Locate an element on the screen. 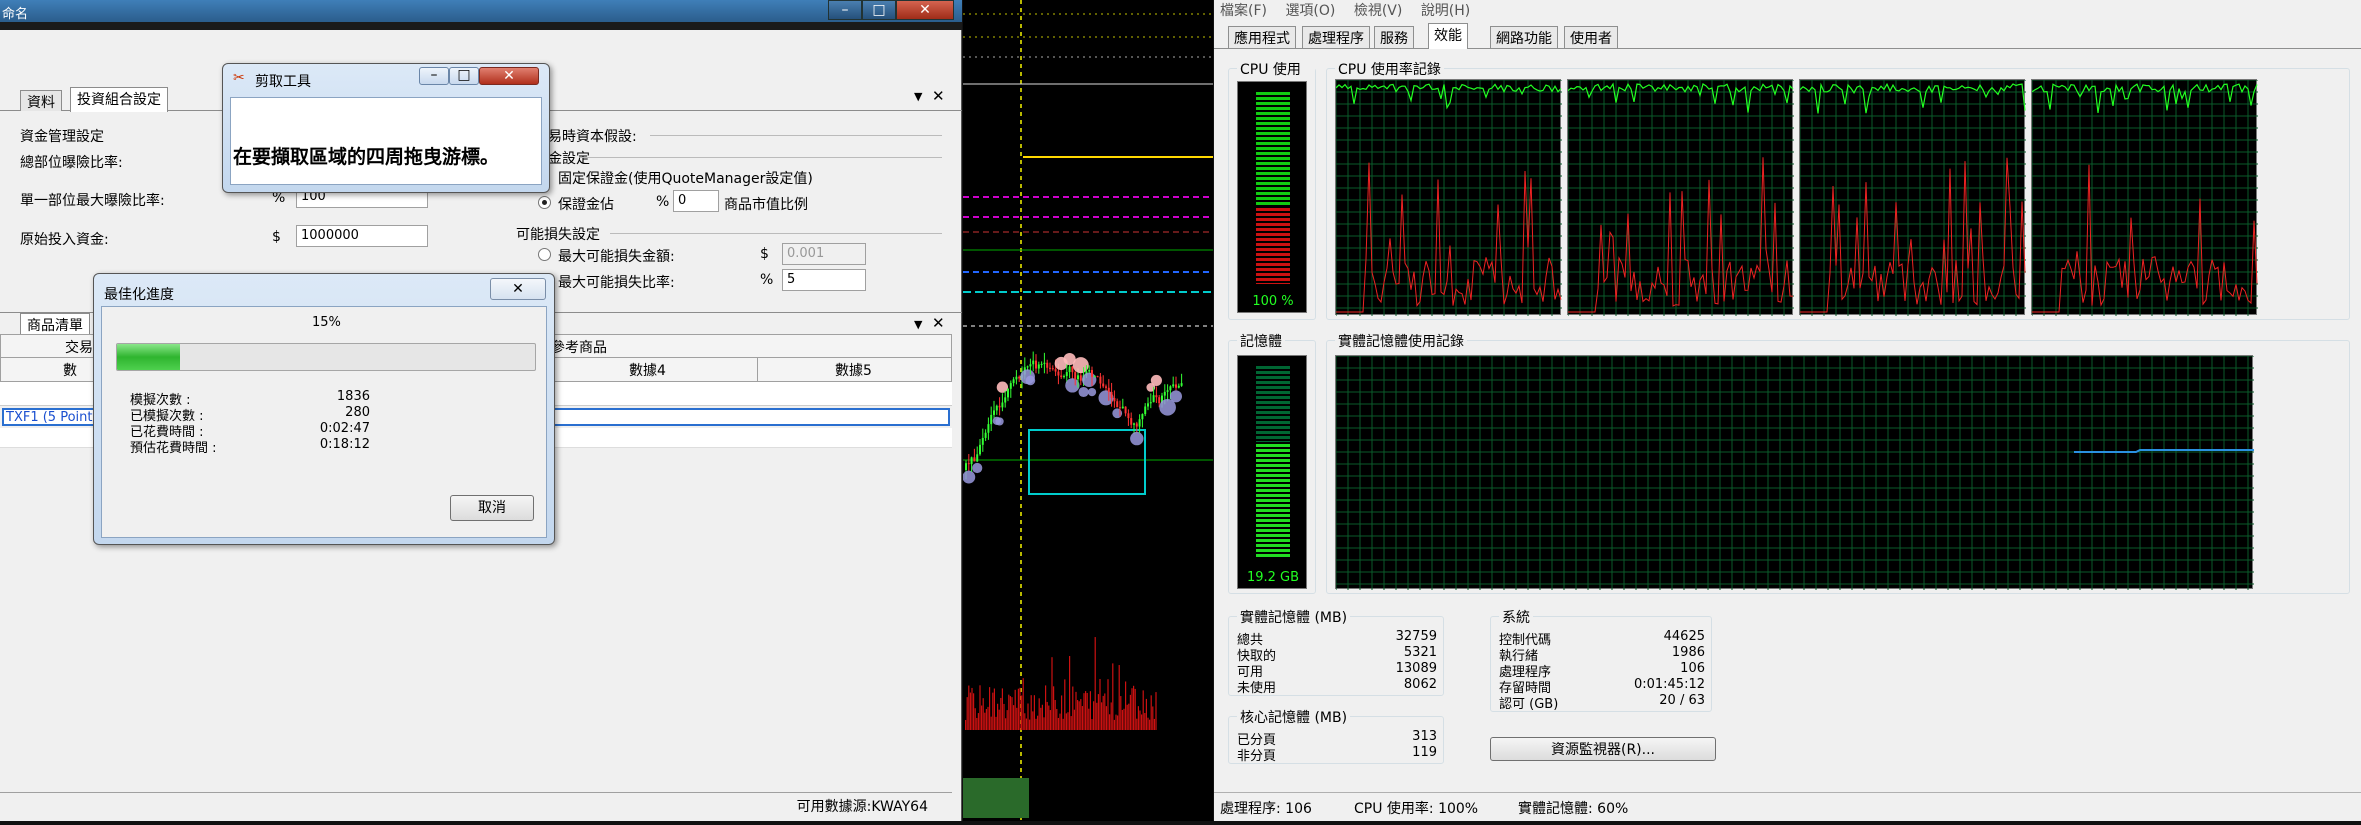 This screenshot has height=825, width=2361. menu-help: 說明(H) is located at coordinates (1445, 11).